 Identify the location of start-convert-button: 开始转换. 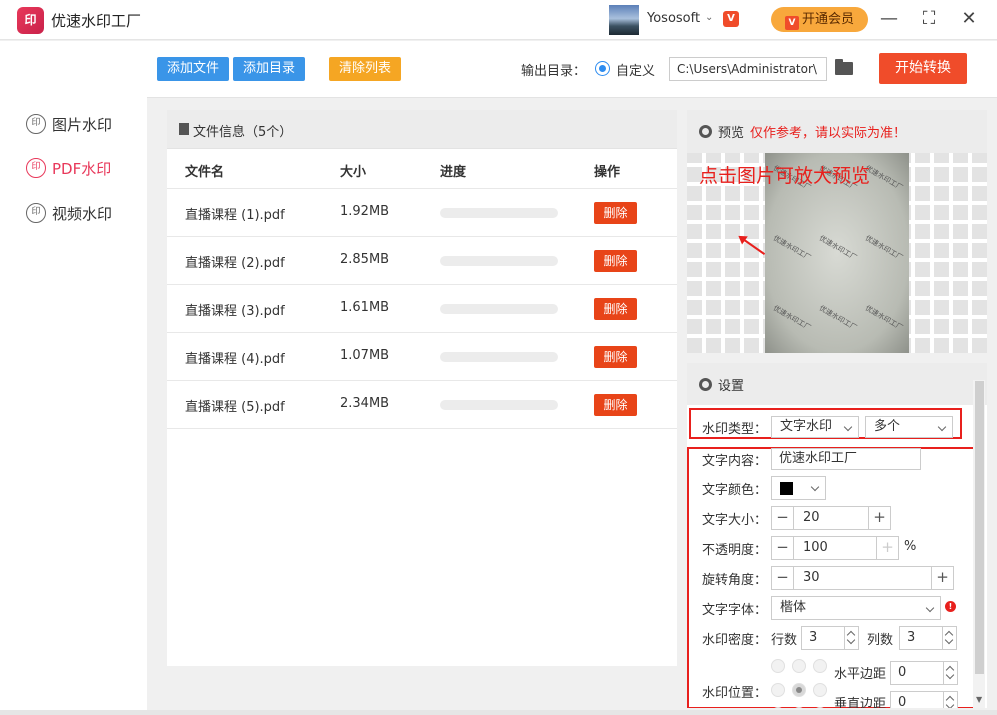
(923, 68).